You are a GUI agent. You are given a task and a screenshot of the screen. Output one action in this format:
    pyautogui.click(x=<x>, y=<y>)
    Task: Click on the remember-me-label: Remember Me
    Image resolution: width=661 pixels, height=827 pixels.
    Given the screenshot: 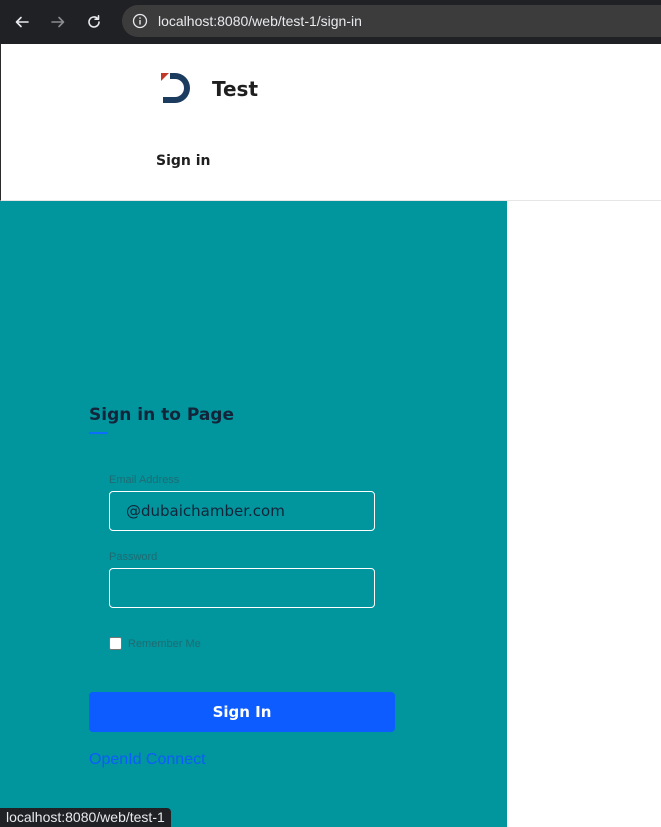 What is the action you would take?
    pyautogui.click(x=164, y=644)
    